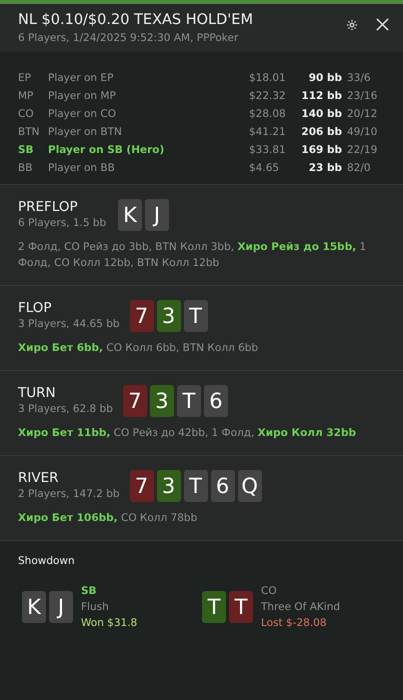 The width and height of the screenshot is (403, 700). Describe the element at coordinates (359, 168) in the screenshot. I see `player-stats: 82/0` at that location.